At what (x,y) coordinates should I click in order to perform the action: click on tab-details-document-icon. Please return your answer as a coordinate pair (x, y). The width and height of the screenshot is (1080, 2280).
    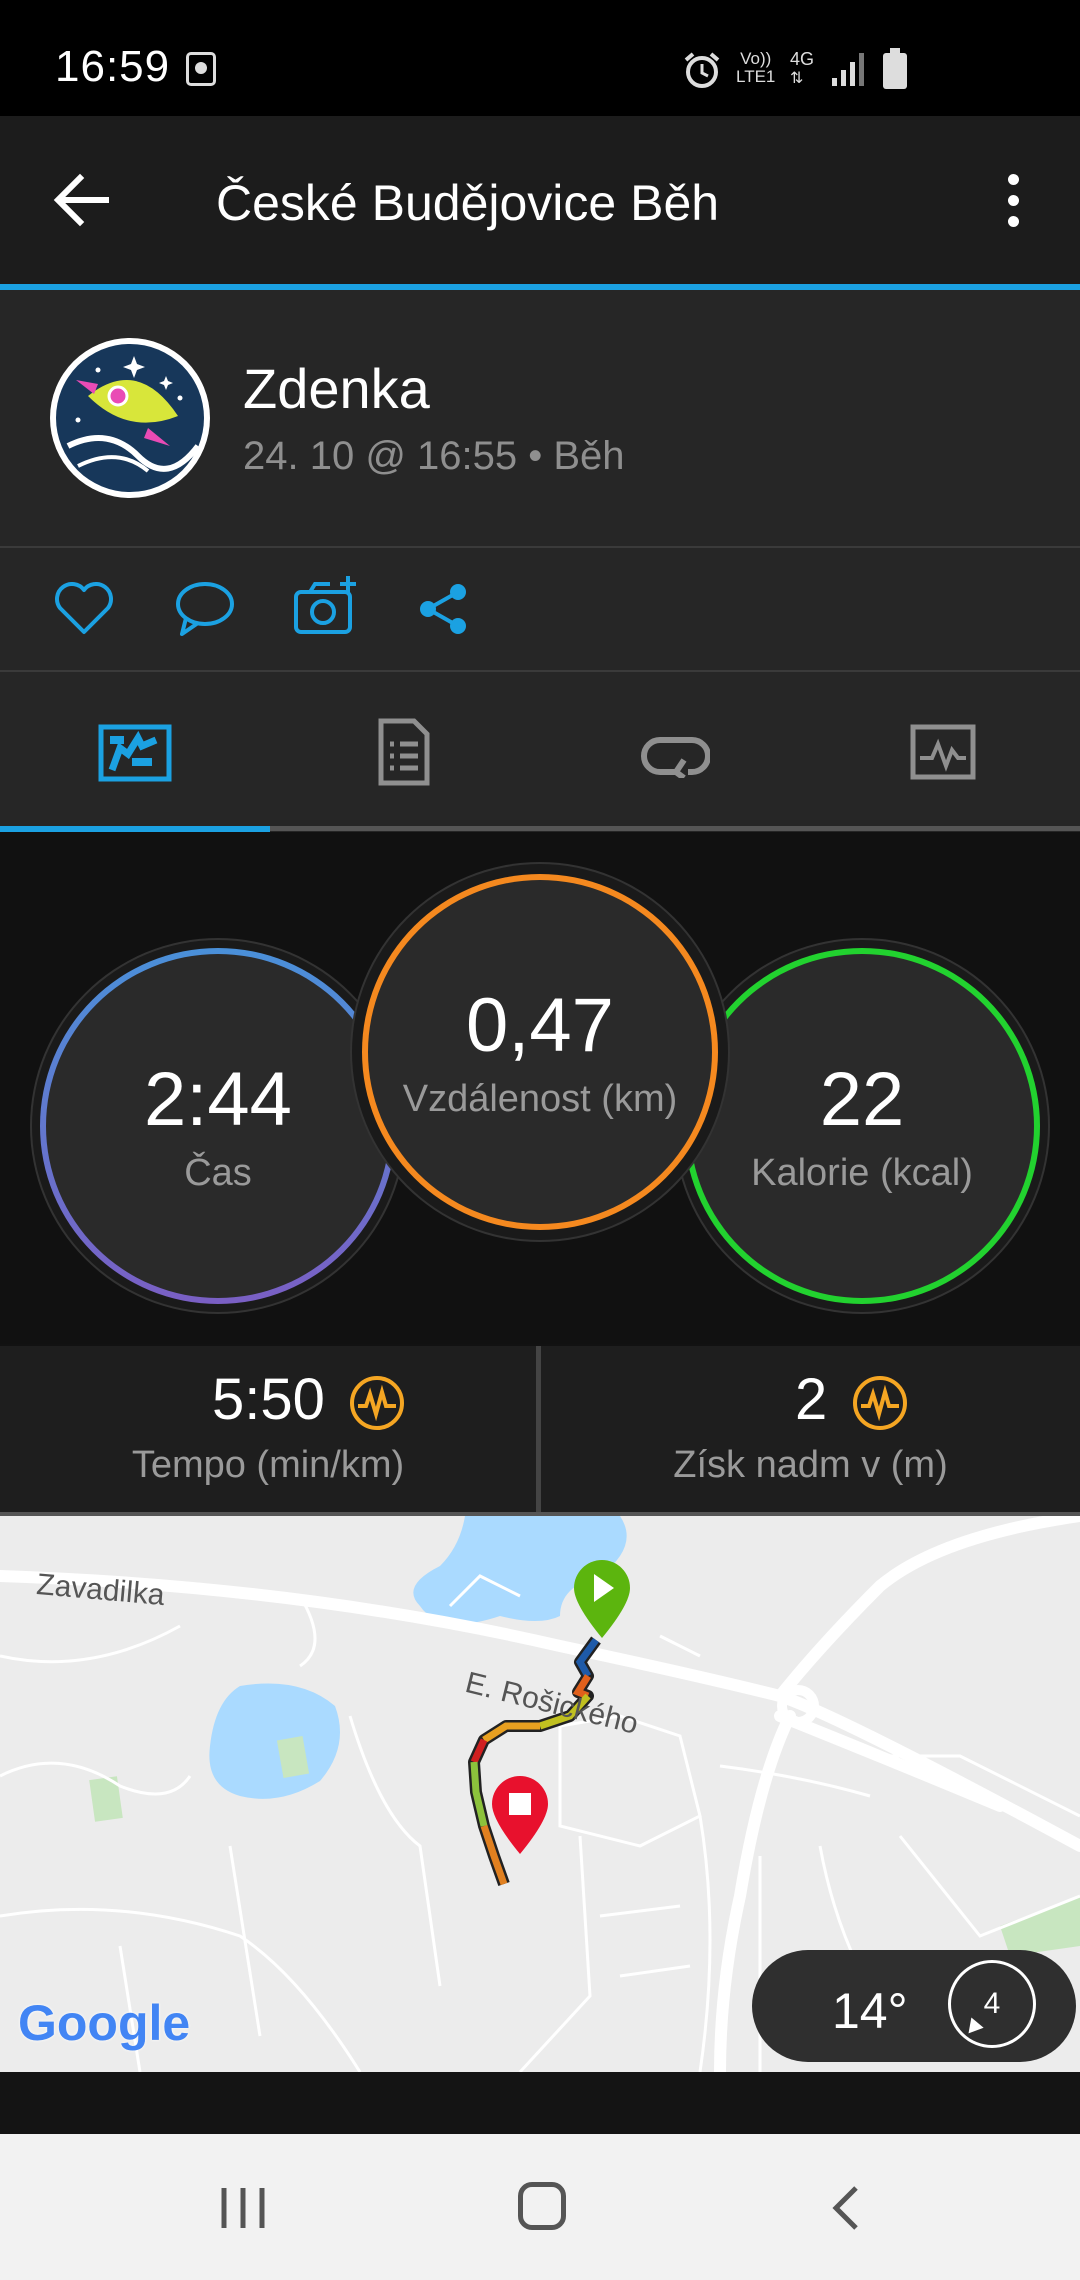
    Looking at the image, I should click on (404, 754).